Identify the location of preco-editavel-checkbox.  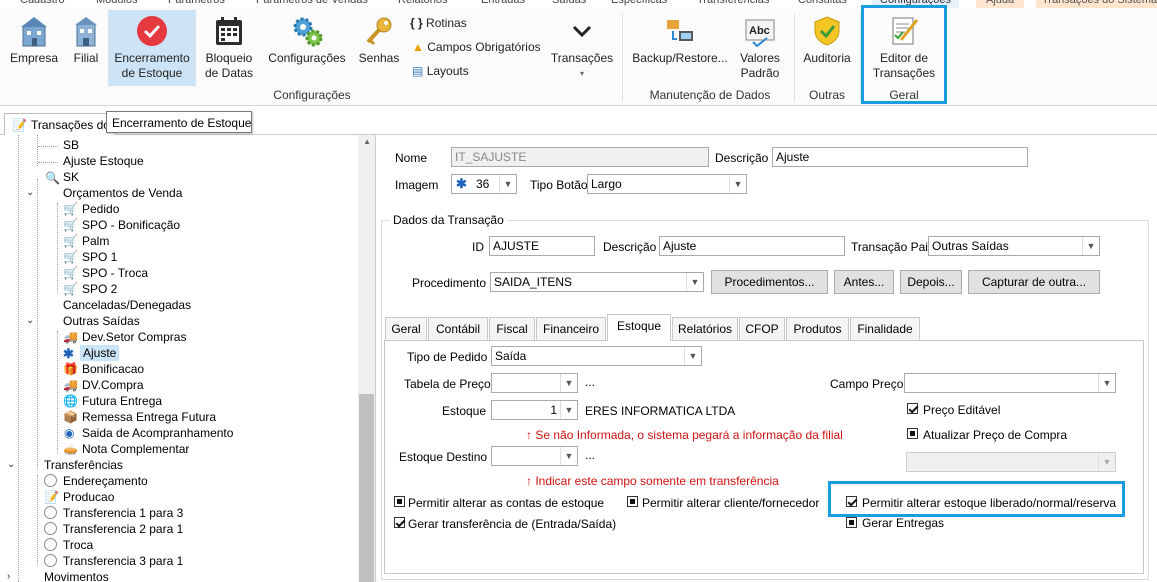
(912, 408).